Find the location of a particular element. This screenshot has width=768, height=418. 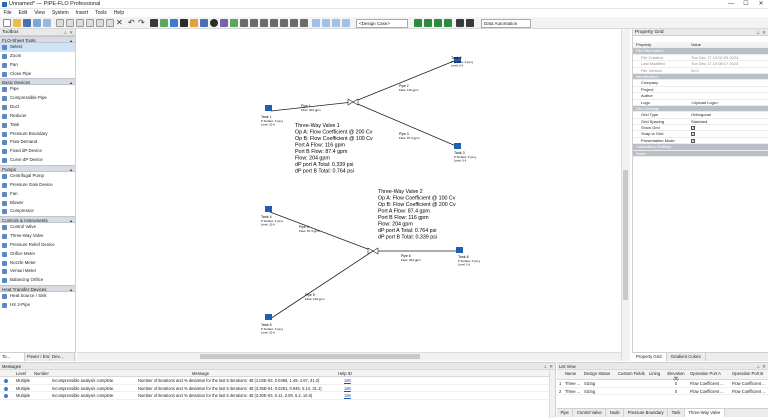

options-icon is located at coordinates (284, 22).